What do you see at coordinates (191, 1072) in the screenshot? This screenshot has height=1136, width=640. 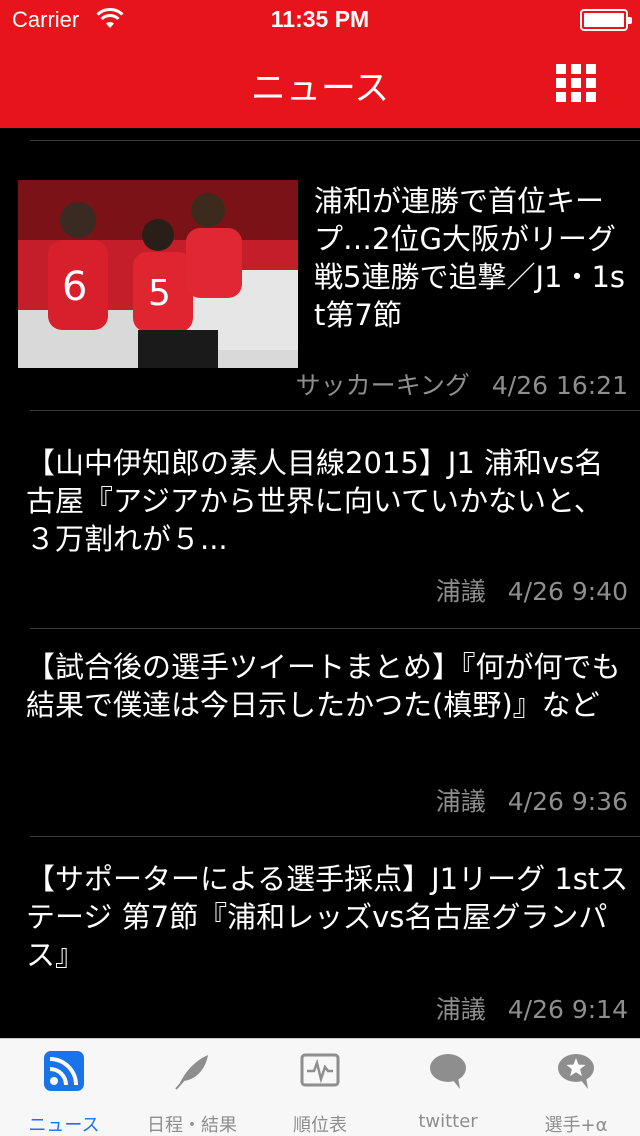 I see `feather-icon` at bounding box center [191, 1072].